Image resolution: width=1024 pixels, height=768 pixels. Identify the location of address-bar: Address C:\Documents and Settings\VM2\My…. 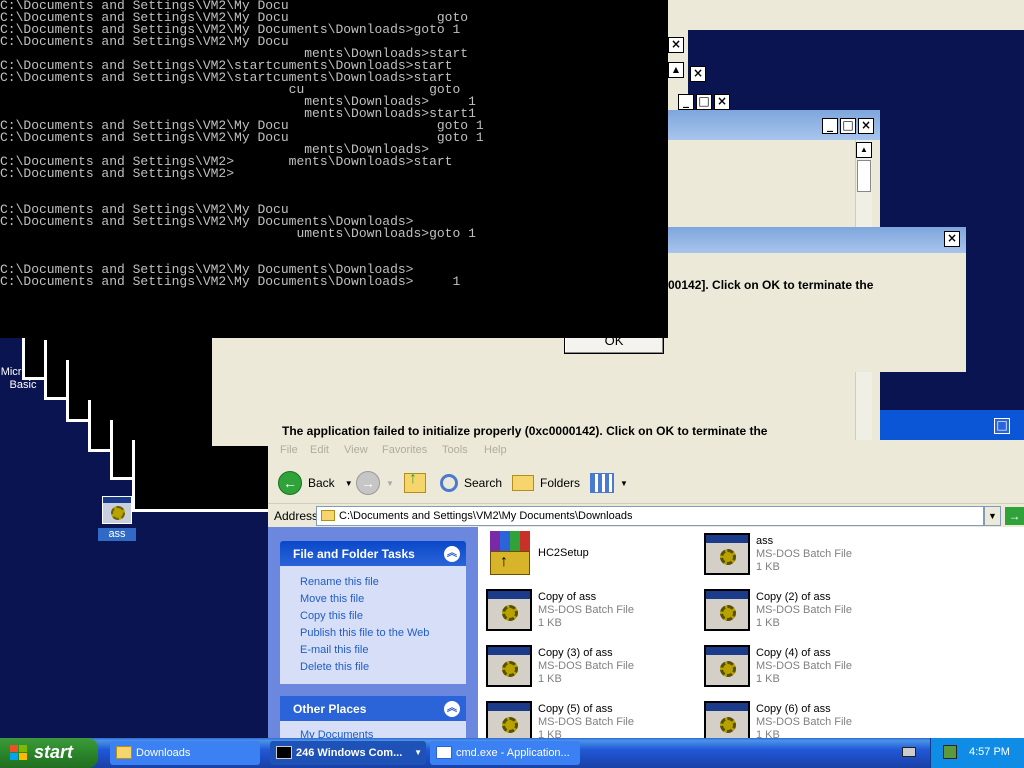
(646, 515).